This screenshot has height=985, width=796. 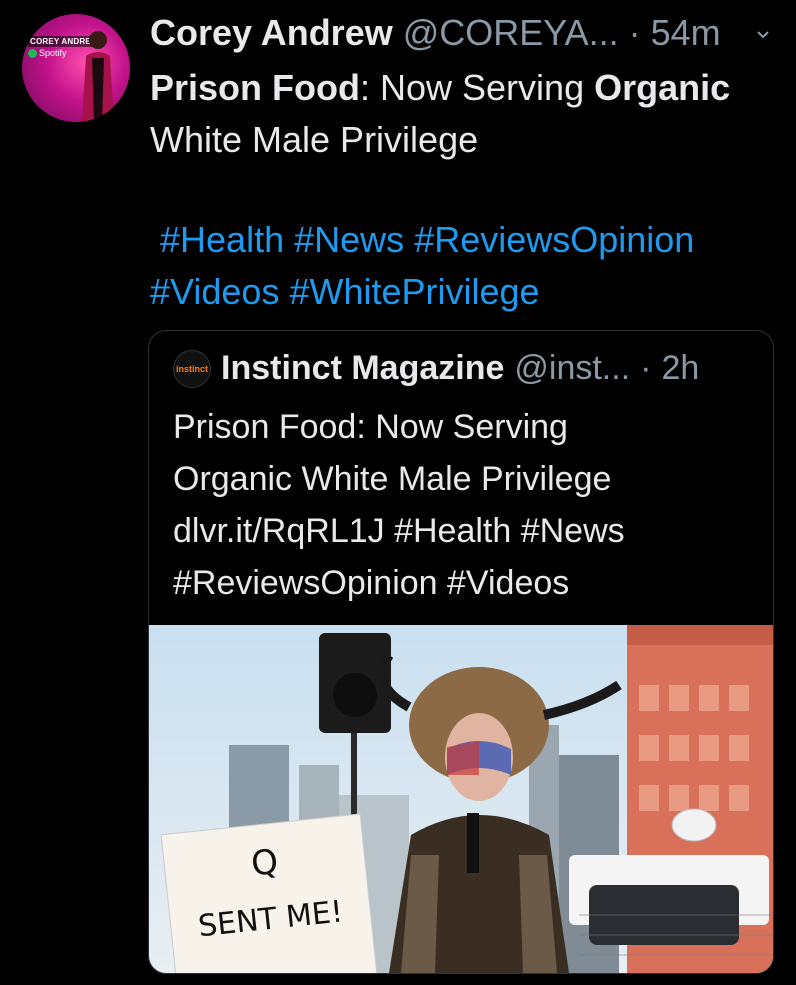 I want to click on quoted-tweet-header: instinct Instinct Magazine @inst... · 2h, so click(x=436, y=368).